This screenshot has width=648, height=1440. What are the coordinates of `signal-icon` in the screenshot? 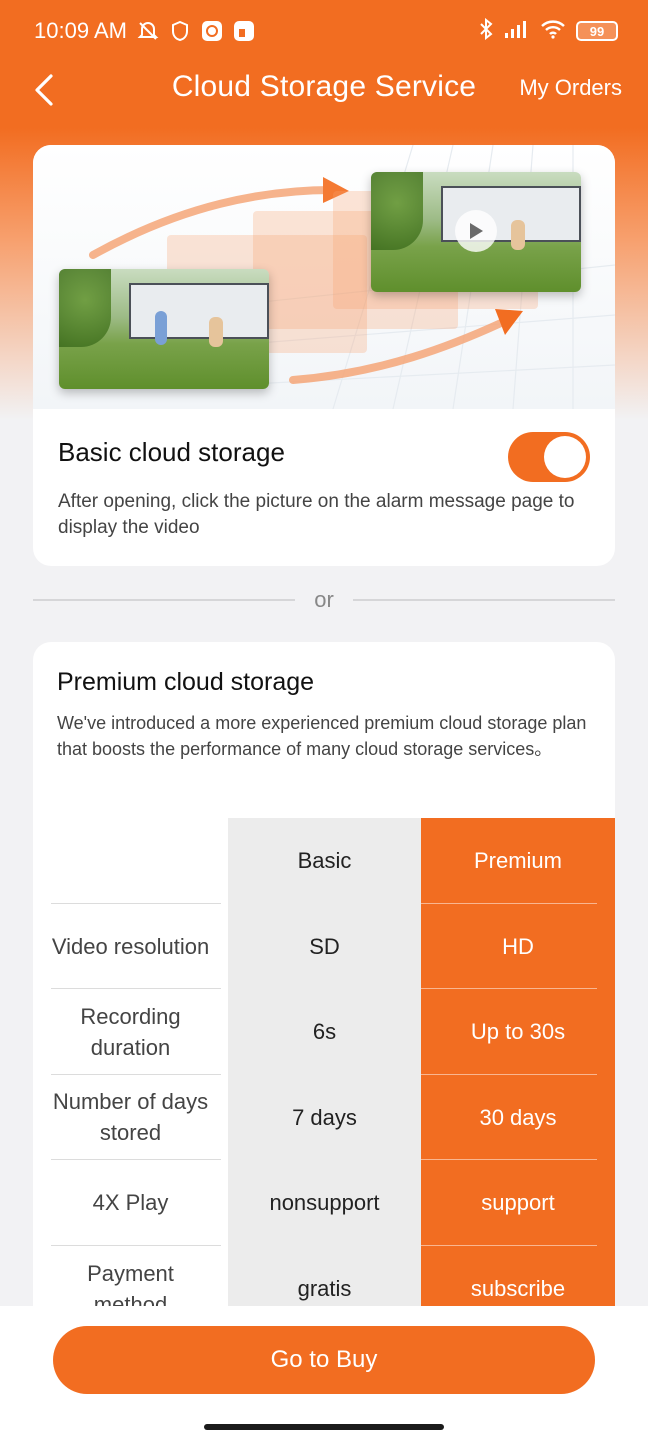 It's located at (517, 31).